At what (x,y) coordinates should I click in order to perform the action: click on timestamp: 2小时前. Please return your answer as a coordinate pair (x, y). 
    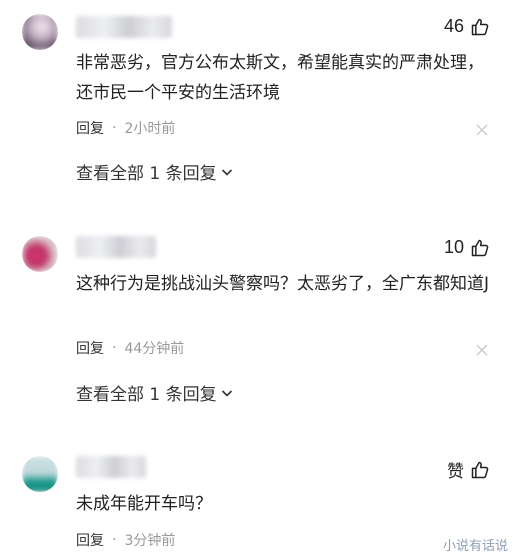
    Looking at the image, I should click on (150, 129).